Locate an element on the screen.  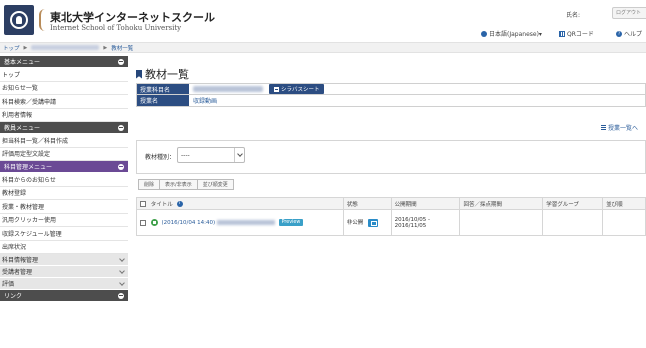
material-date: (2016/10/04 14:40) is located at coordinates (188, 223).